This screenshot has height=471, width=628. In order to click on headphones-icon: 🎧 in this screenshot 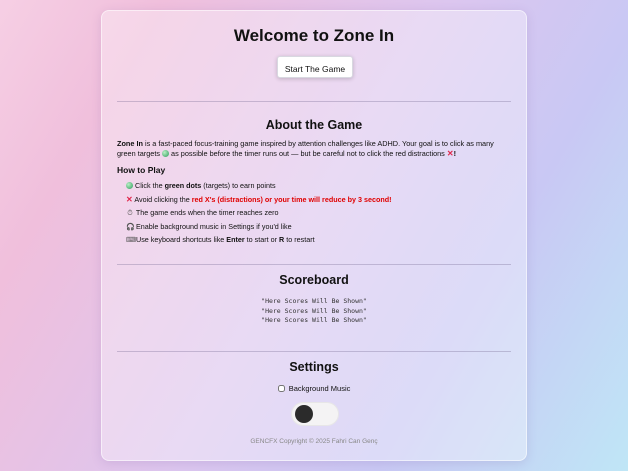, I will do `click(130, 227)`.